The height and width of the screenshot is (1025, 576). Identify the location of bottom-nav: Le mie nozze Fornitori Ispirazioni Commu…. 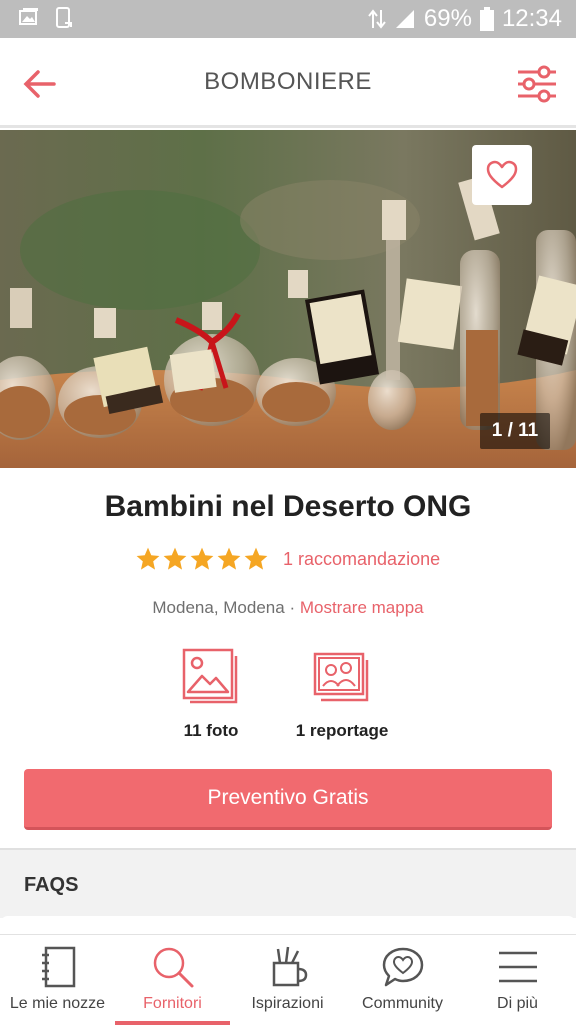
(288, 979).